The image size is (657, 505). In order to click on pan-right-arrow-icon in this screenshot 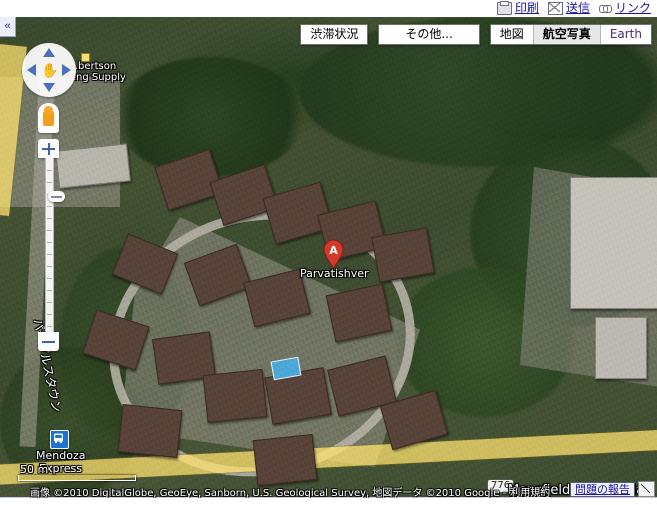, I will do `click(66, 70)`.